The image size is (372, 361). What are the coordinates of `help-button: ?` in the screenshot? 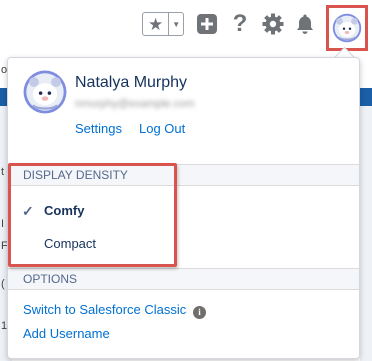 It's located at (240, 24).